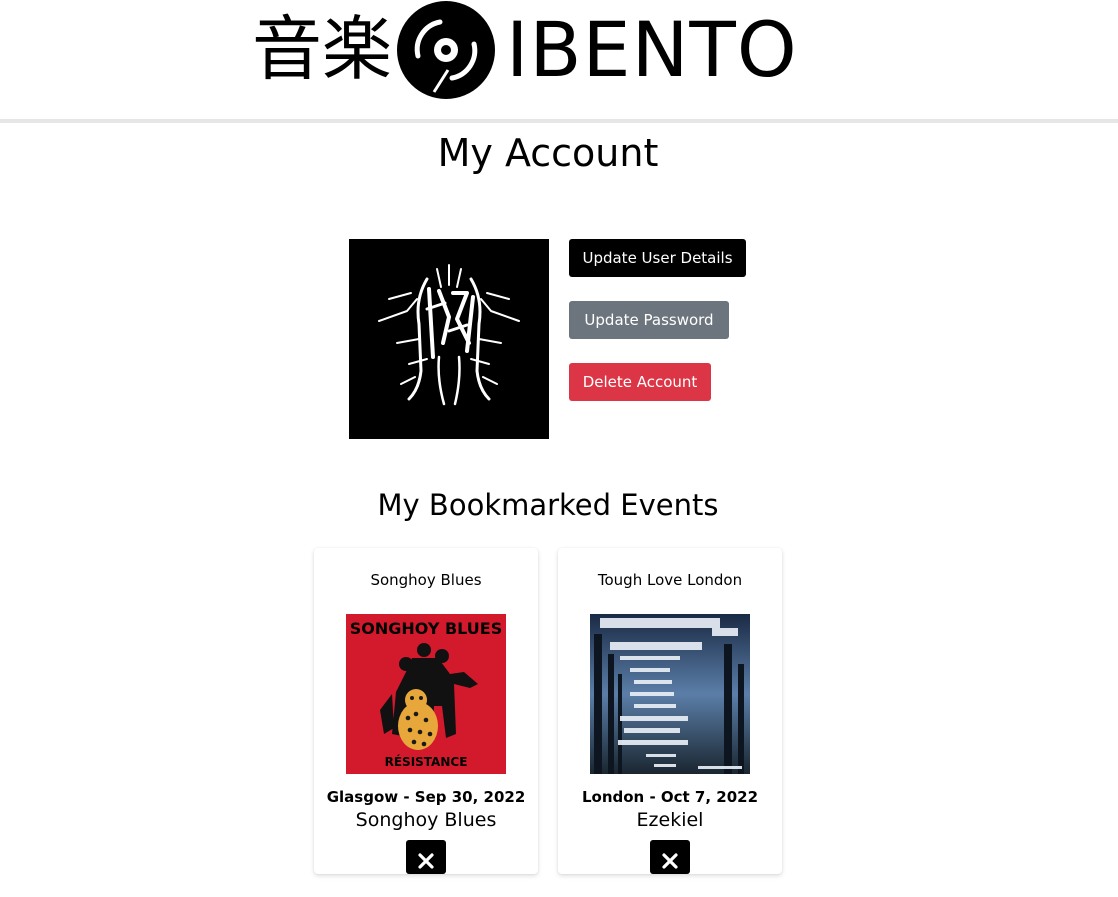 The image size is (1118, 897). I want to click on vinyl-record-icon, so click(446, 50).